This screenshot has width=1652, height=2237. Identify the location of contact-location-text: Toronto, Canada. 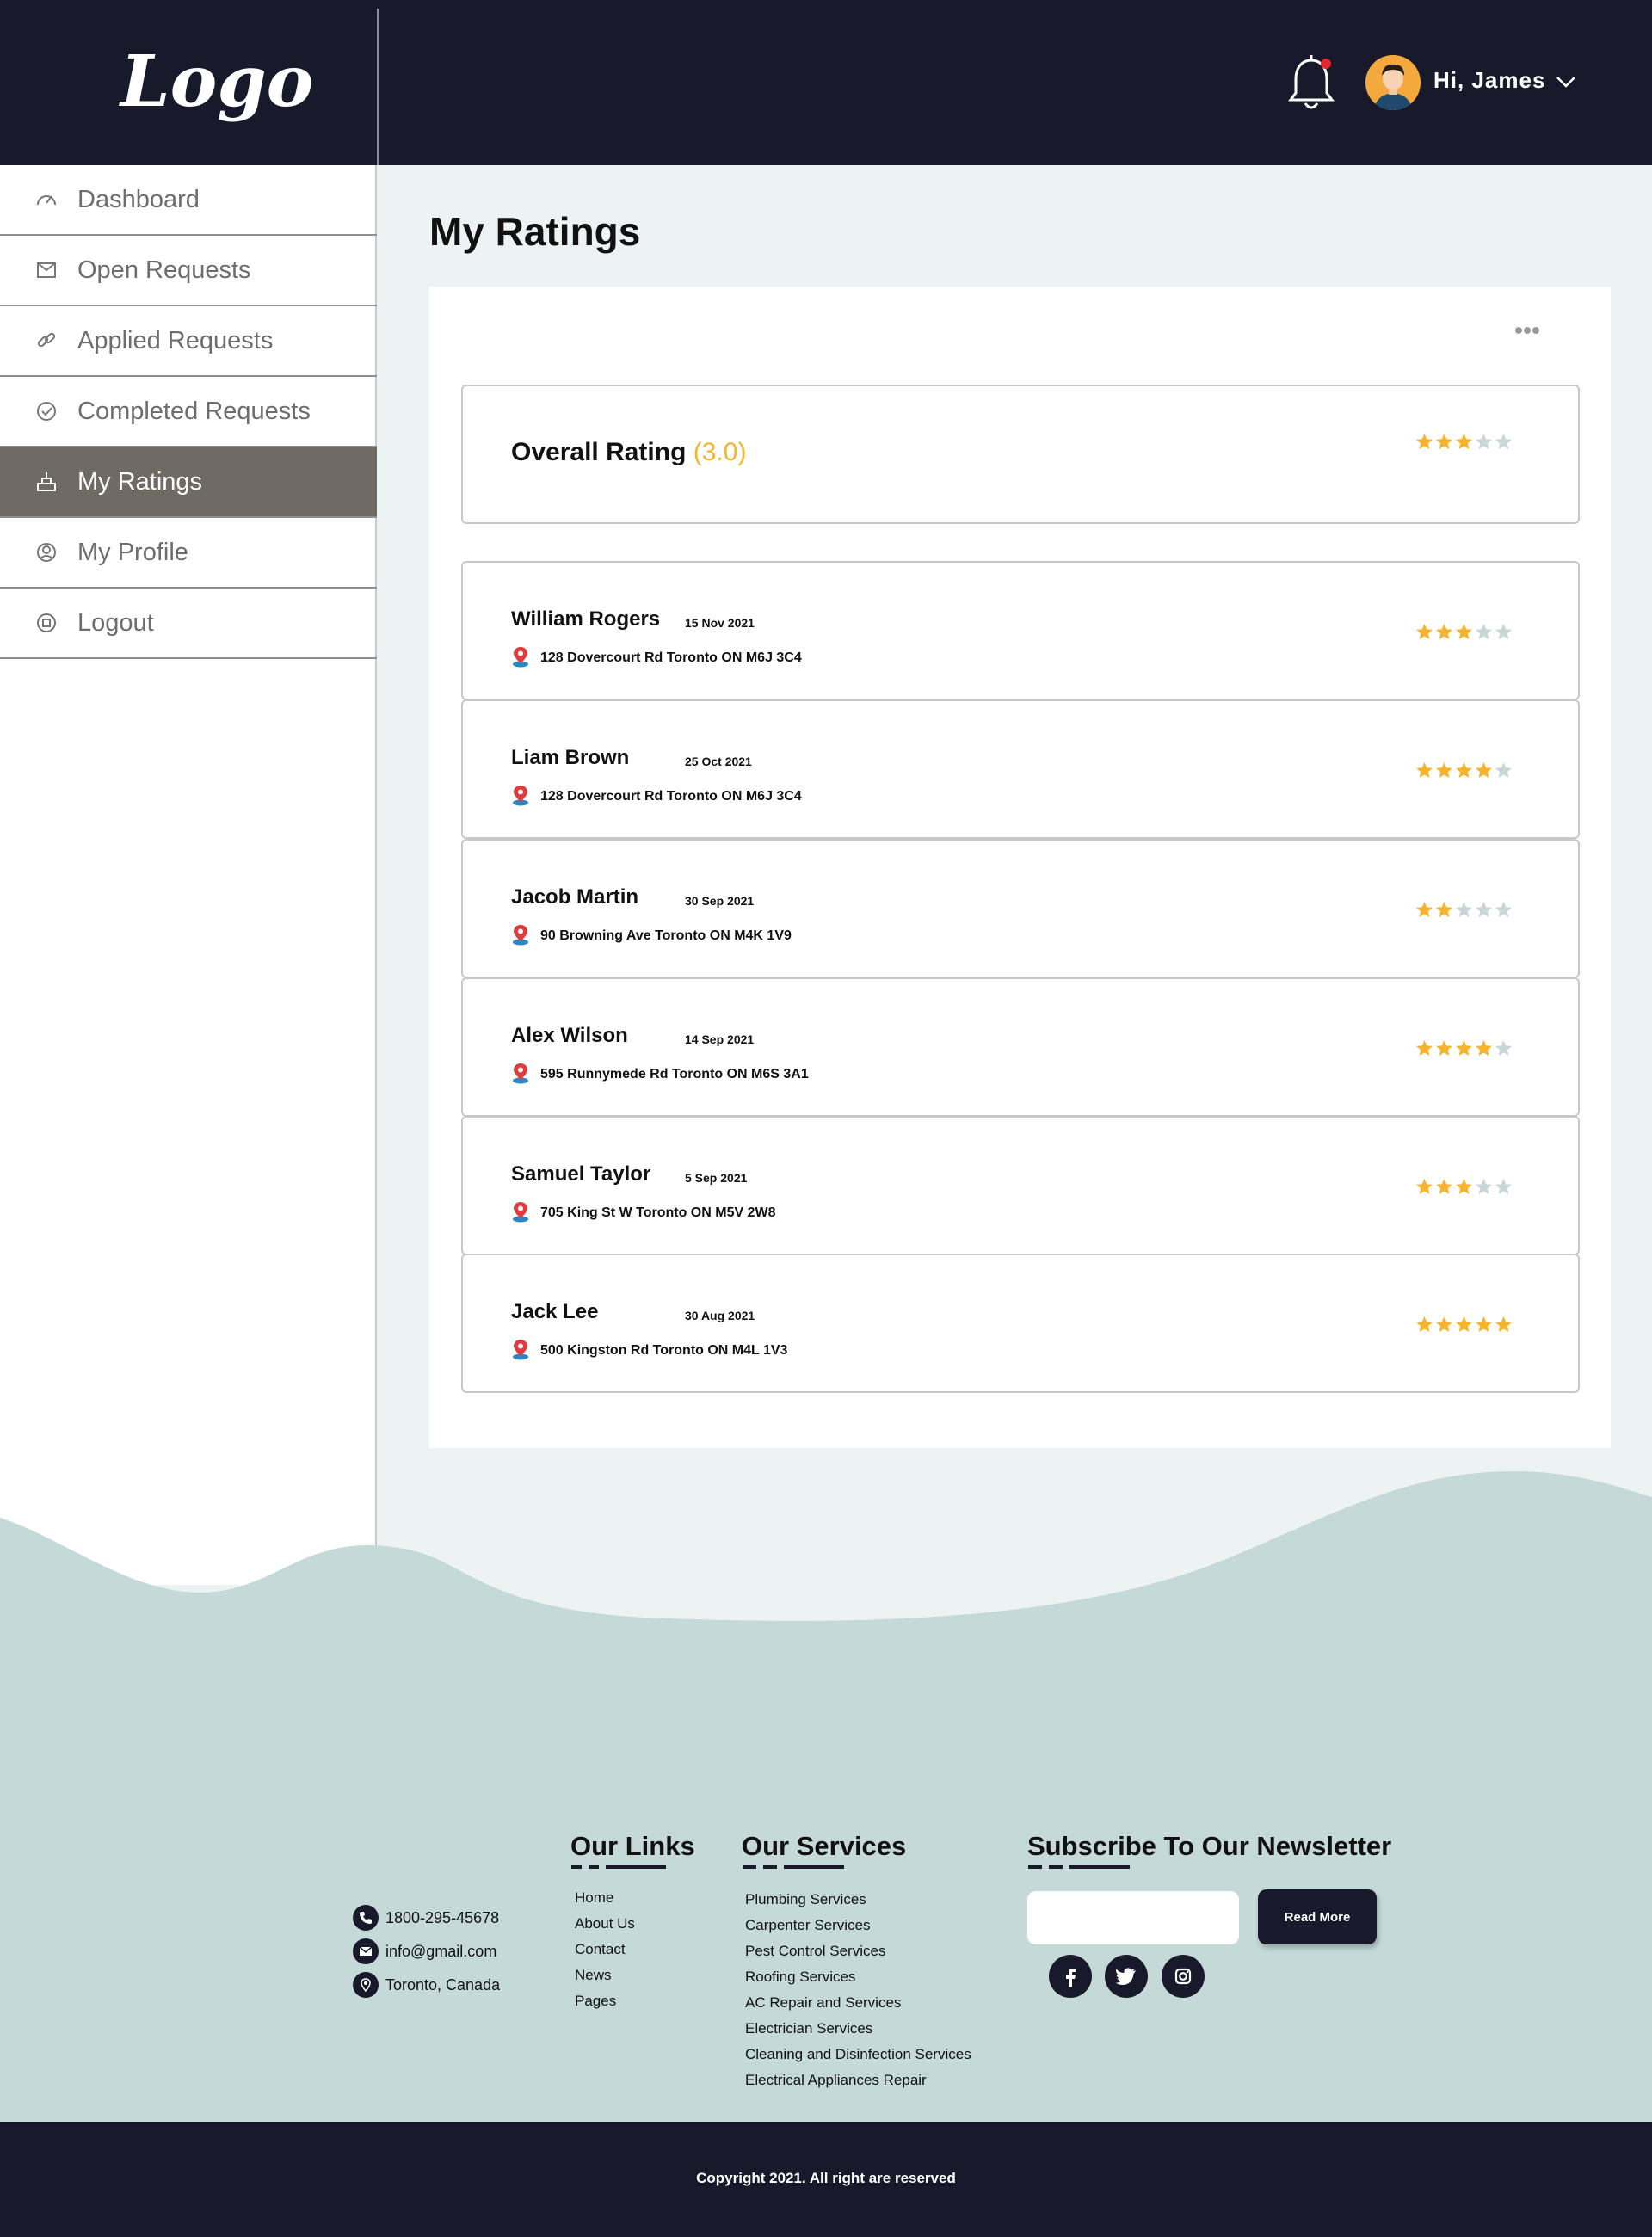
(443, 1985).